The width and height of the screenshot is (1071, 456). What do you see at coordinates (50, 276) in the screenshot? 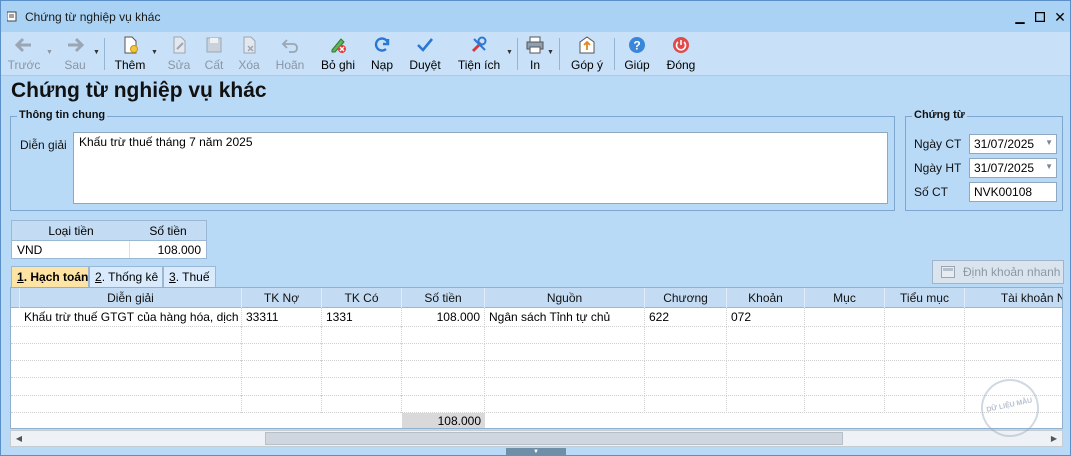
I see `tab-accounting: 1. Hạch toán` at bounding box center [50, 276].